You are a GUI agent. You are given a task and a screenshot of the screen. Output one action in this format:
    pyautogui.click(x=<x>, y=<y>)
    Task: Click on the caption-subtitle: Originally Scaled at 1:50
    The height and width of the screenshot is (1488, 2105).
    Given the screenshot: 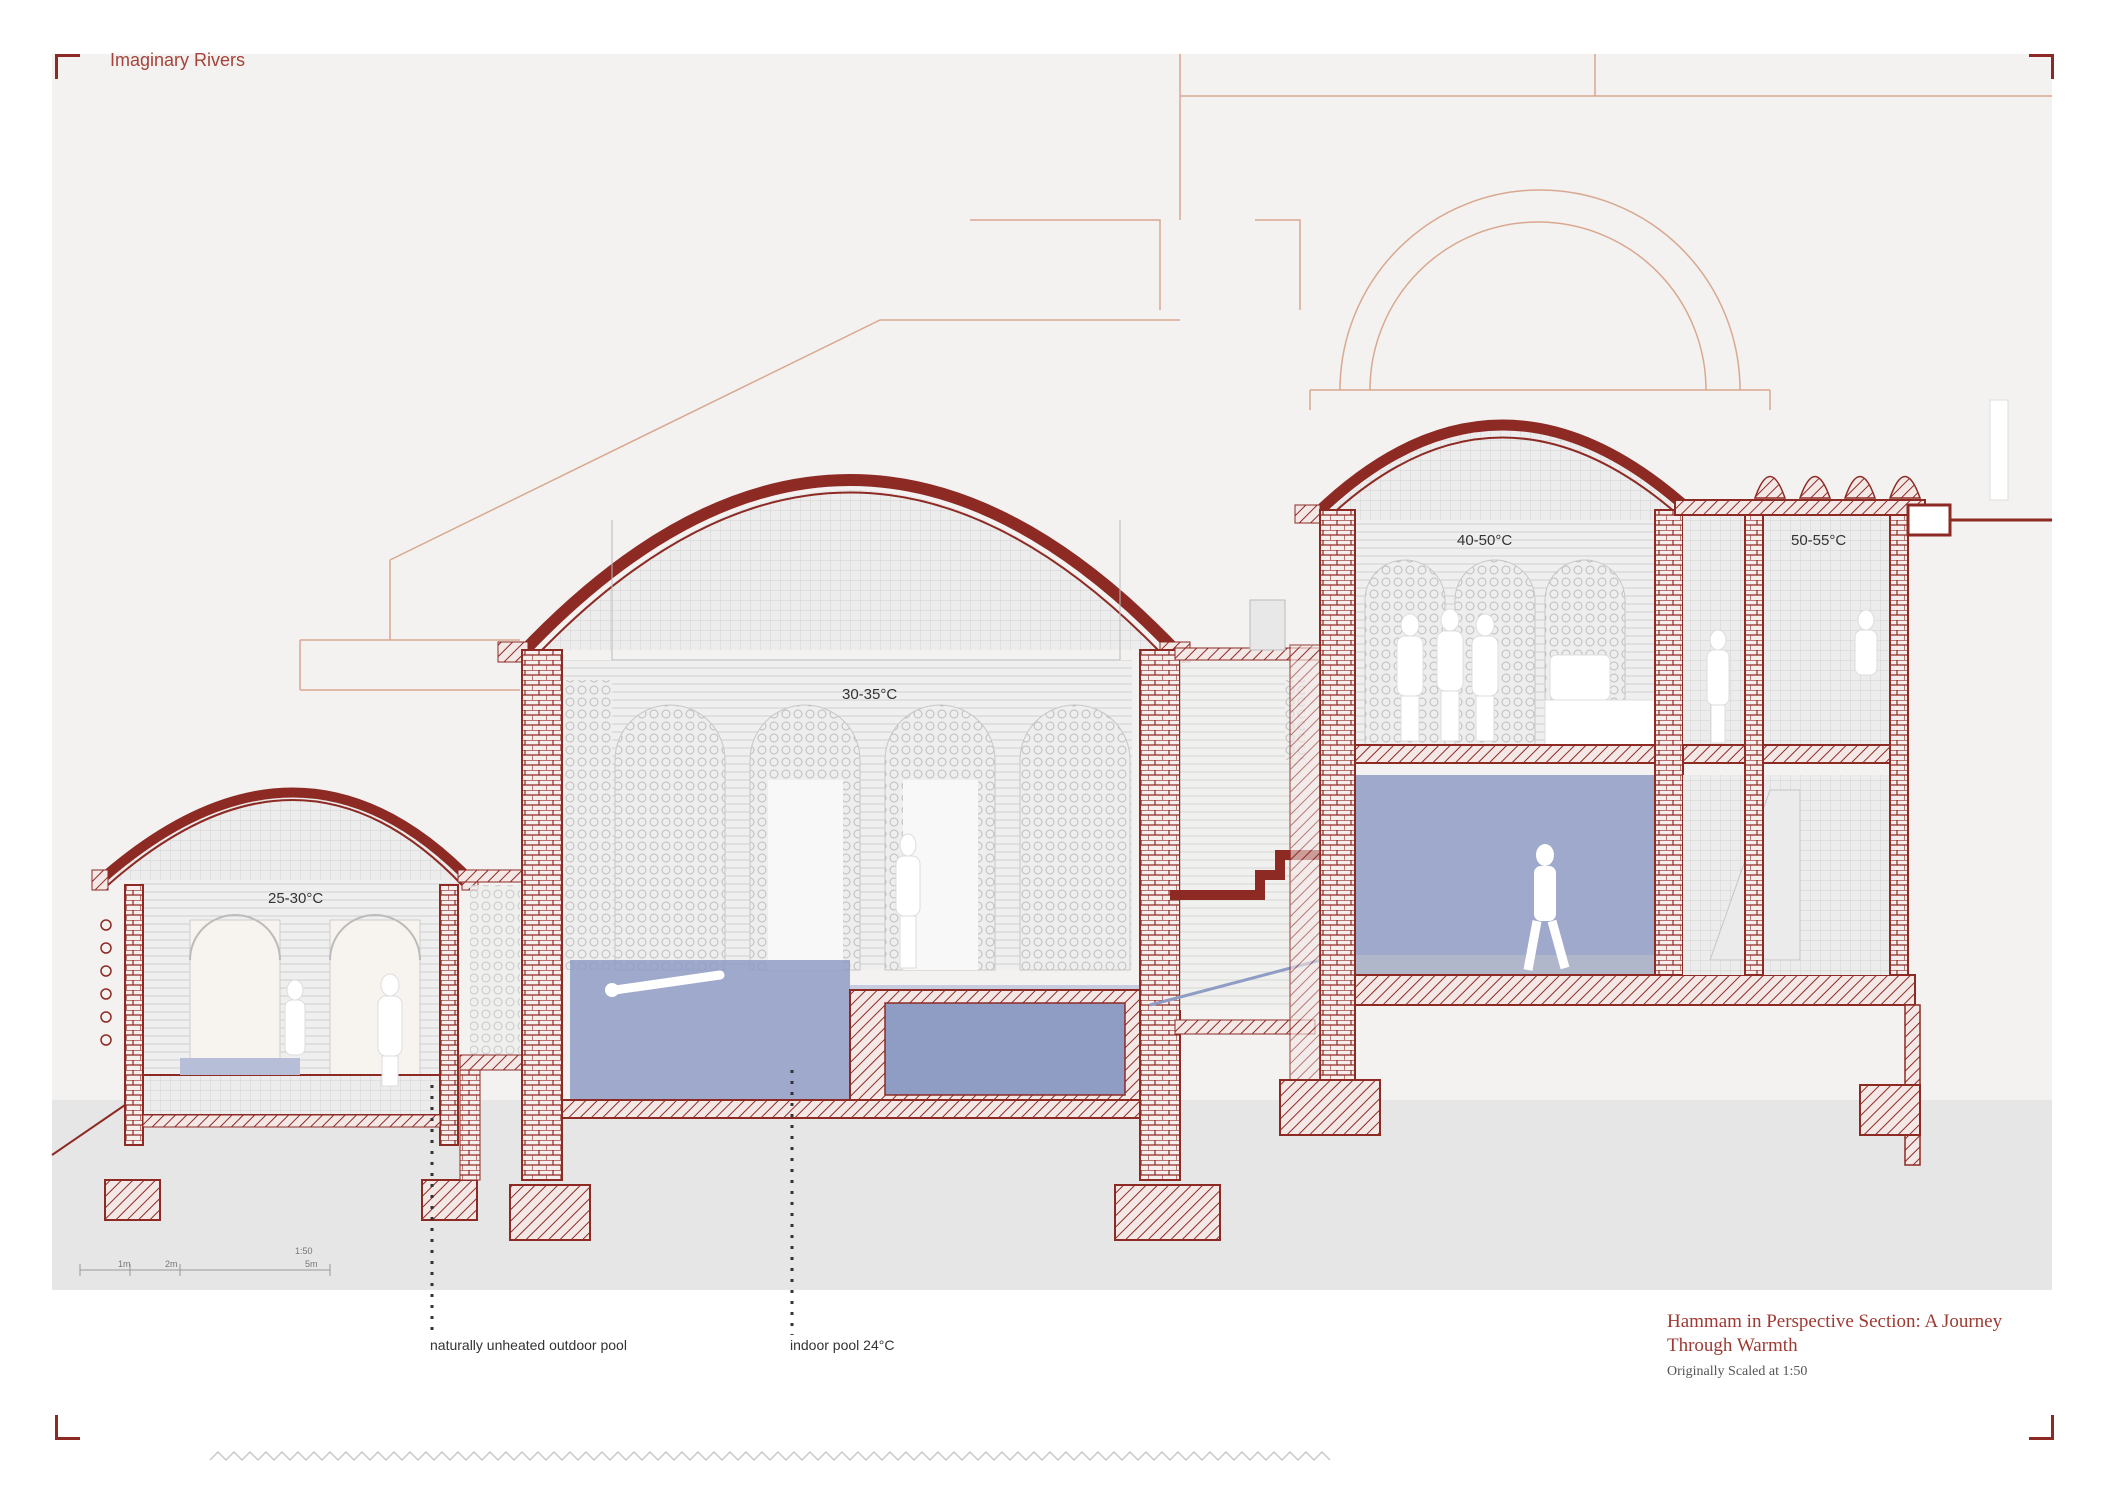 What is the action you would take?
    pyautogui.click(x=1737, y=1371)
    